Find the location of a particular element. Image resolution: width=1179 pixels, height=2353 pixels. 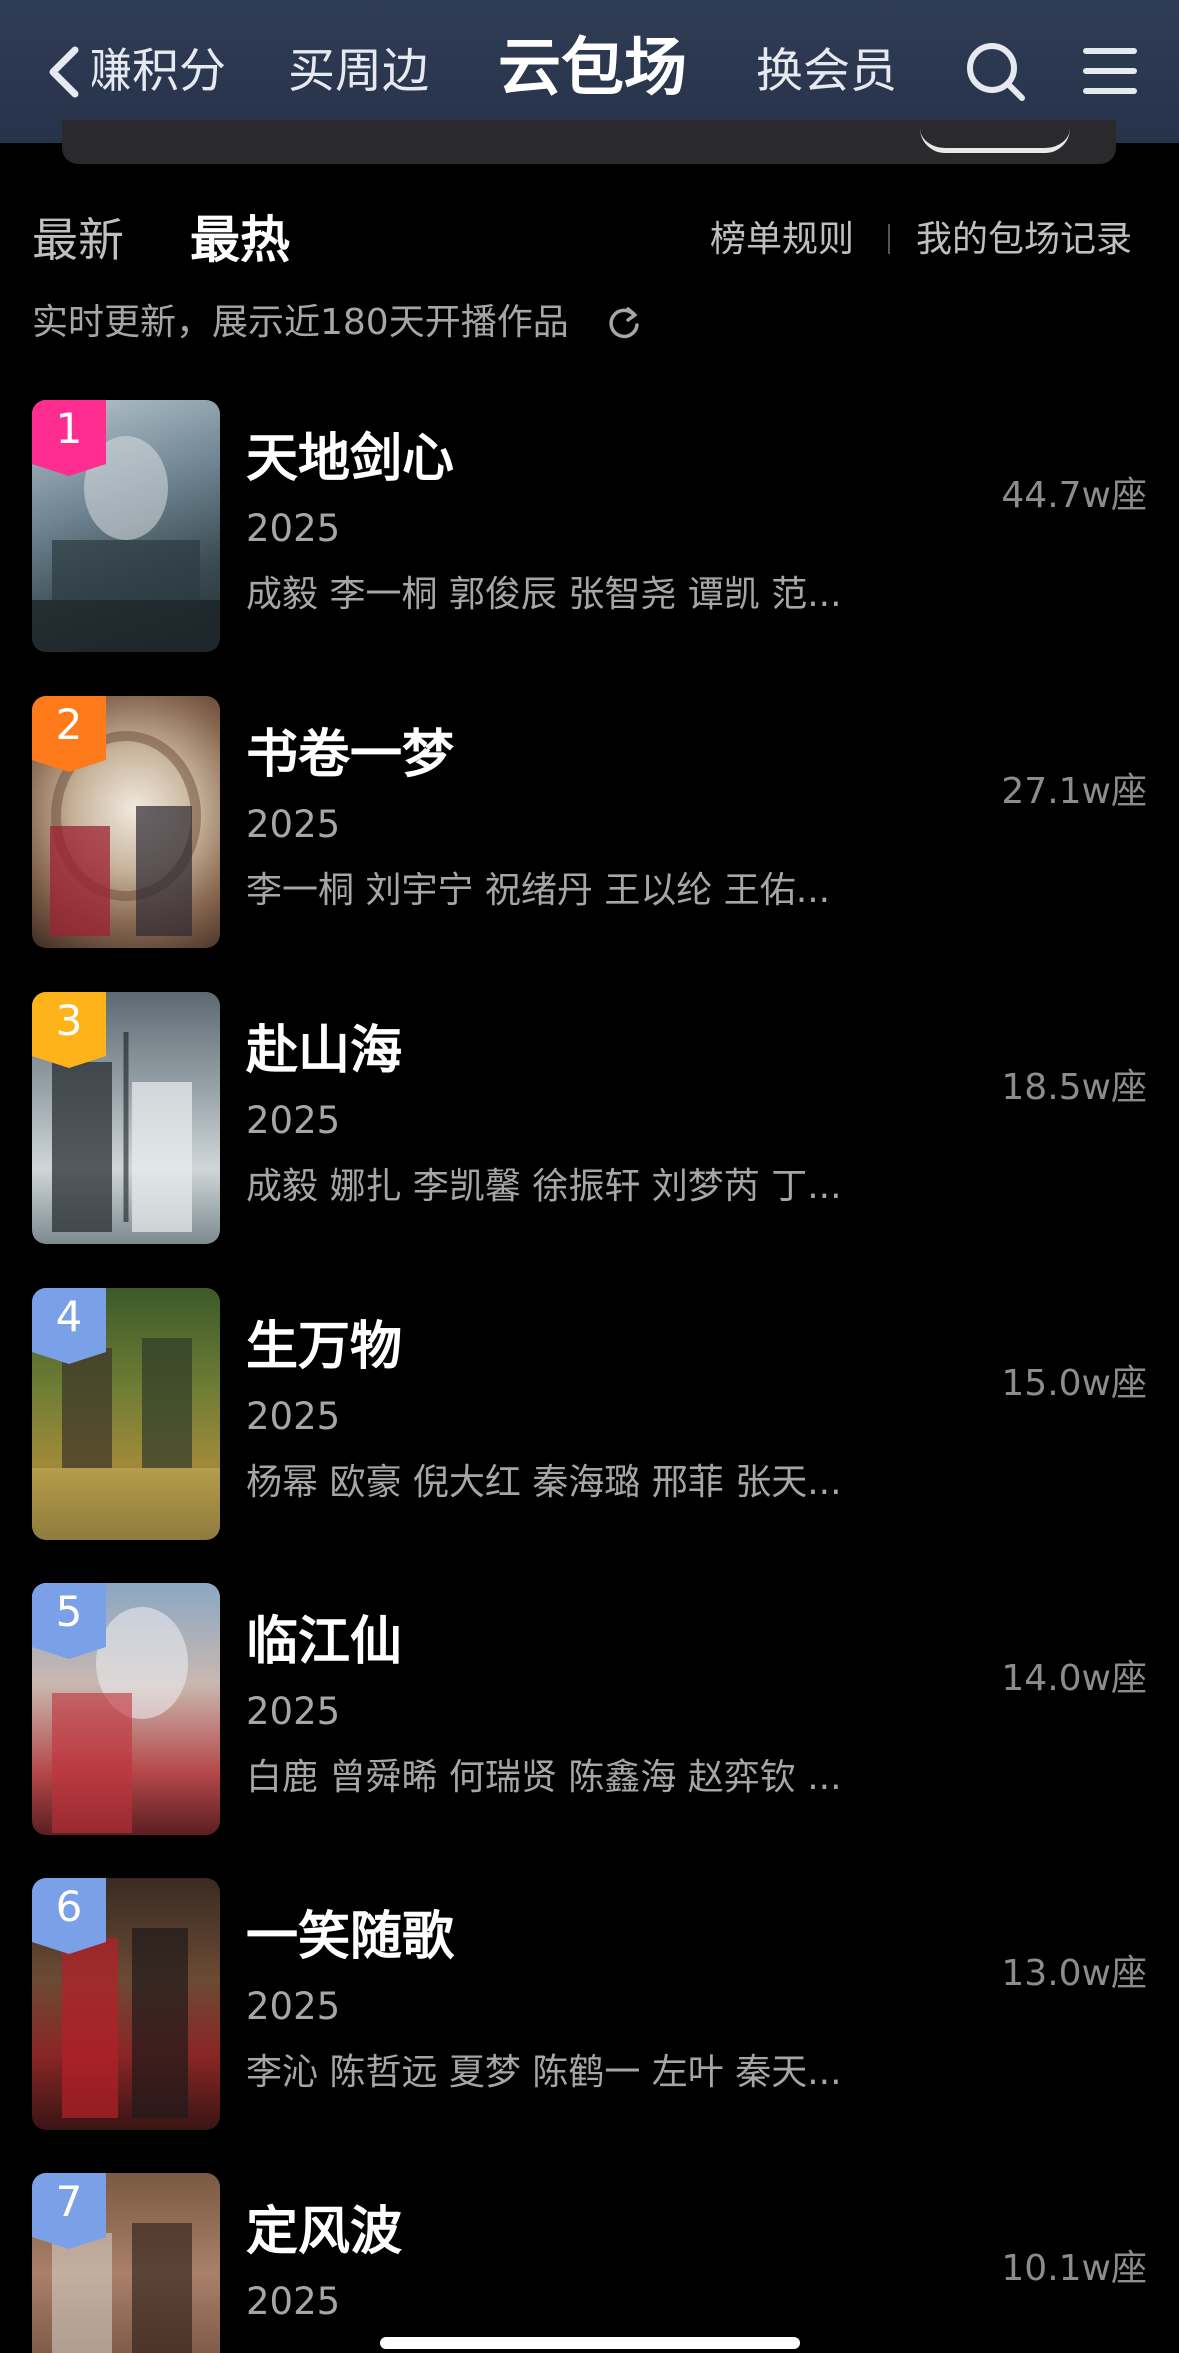

search-icon is located at coordinates (995, 71).